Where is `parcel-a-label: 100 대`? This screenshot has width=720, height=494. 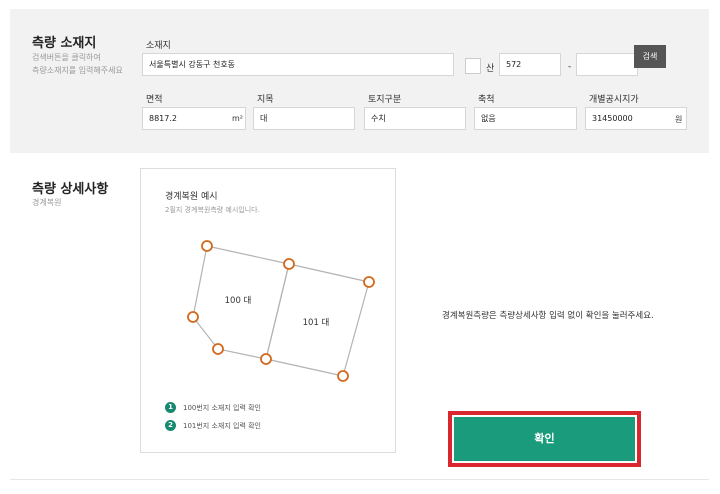 parcel-a-label: 100 대 is located at coordinates (238, 301).